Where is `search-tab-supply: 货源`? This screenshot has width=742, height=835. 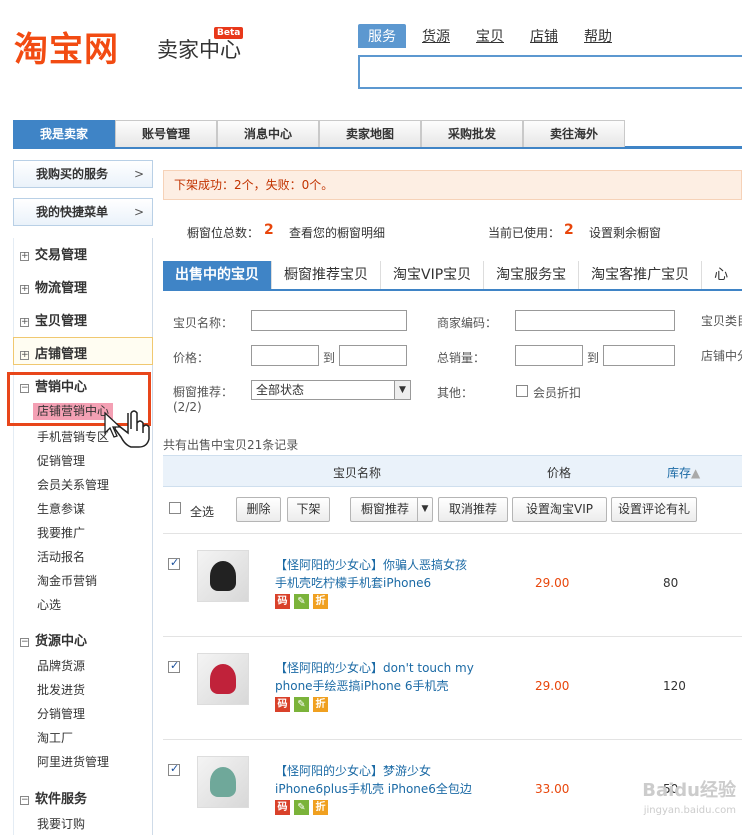 search-tab-supply: 货源 is located at coordinates (436, 36).